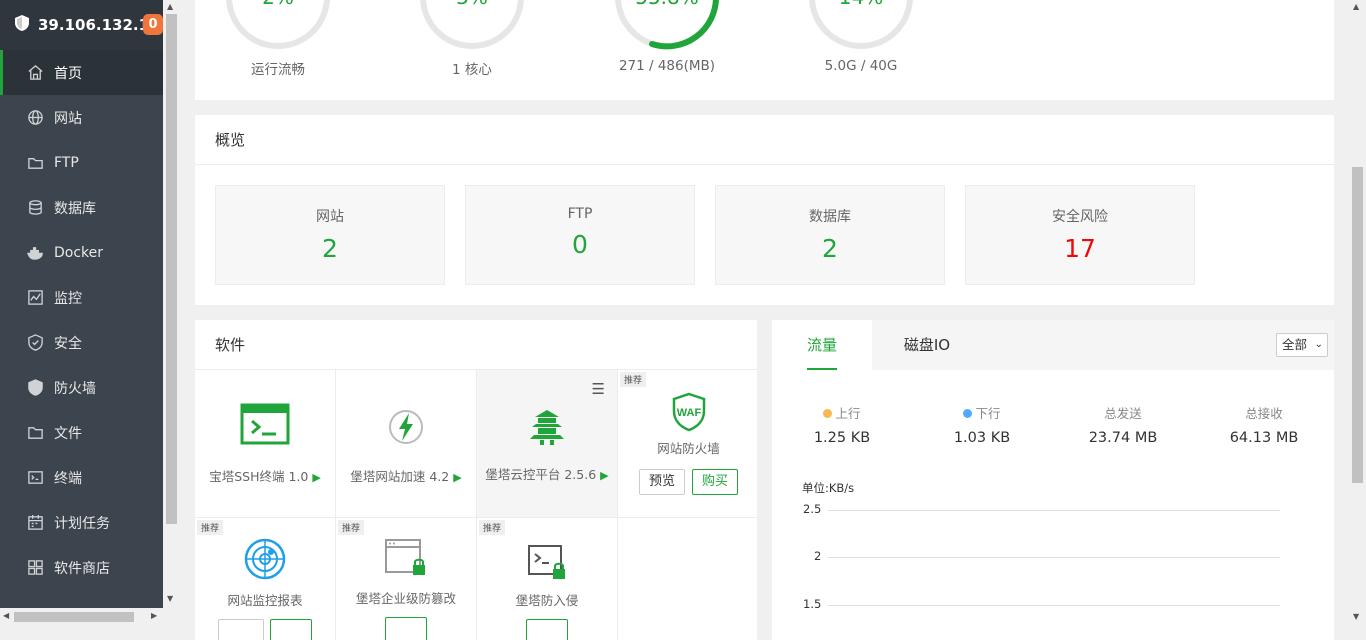 Image resolution: width=1366 pixels, height=640 pixels. Describe the element at coordinates (81, 342) in the screenshot. I see `sidebar-item-security: 安全` at that location.